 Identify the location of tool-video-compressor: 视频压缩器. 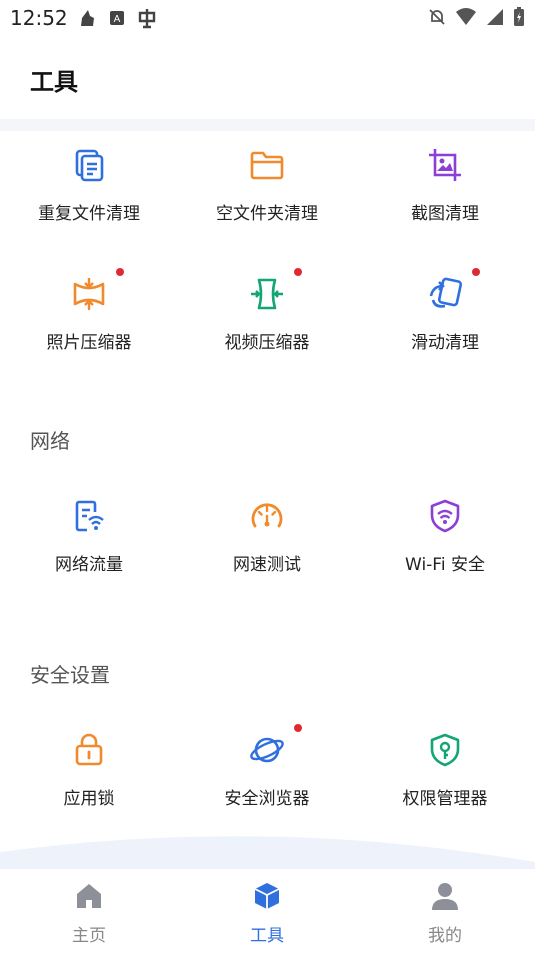
(267, 327).